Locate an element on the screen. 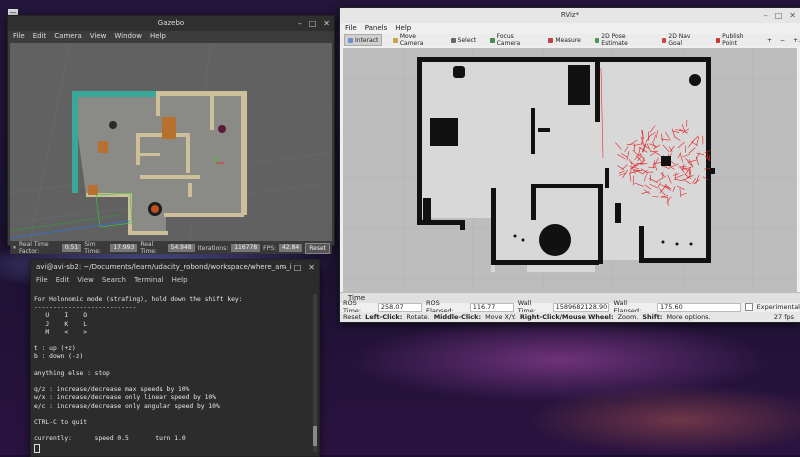  menu-window: Window is located at coordinates (128, 36).